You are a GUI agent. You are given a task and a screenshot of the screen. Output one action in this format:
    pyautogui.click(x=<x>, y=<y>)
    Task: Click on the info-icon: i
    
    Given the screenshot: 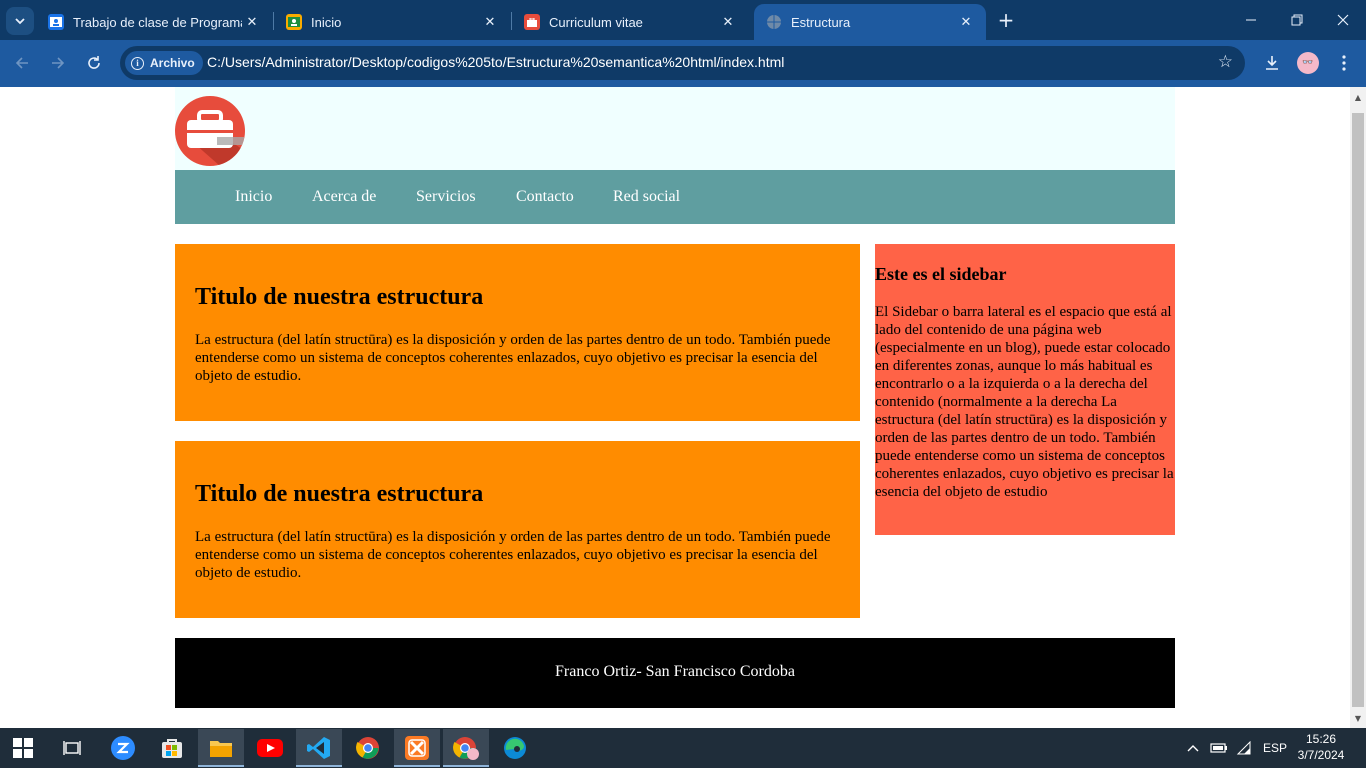 What is the action you would take?
    pyautogui.click(x=137, y=63)
    